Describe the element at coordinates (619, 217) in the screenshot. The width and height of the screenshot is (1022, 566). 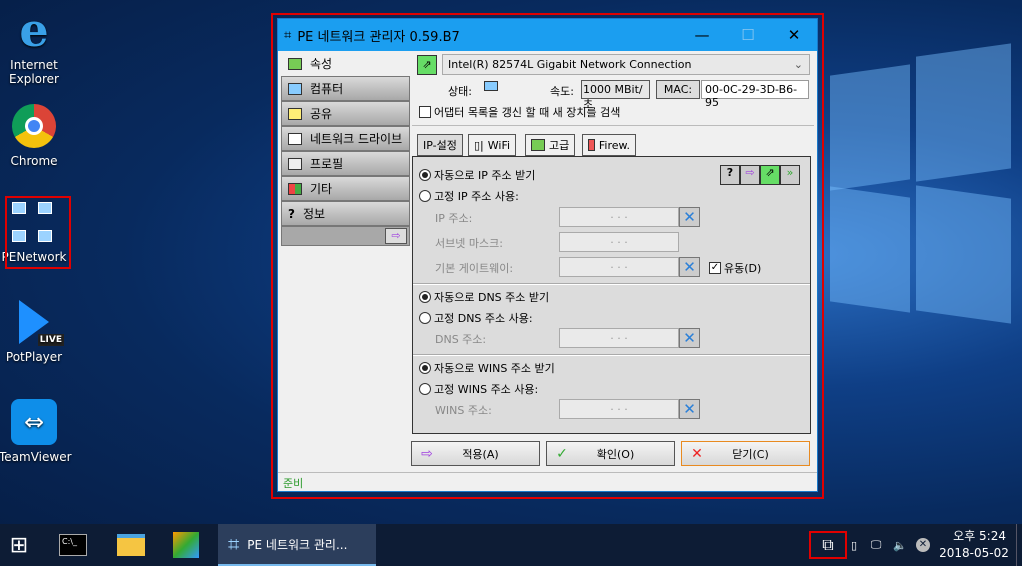
I see `ip-address-input: . . .` at that location.